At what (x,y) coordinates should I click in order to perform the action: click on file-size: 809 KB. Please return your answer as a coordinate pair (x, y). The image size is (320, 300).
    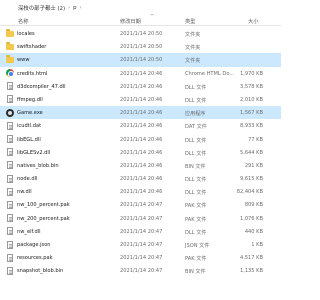
    Looking at the image, I should click on (253, 205).